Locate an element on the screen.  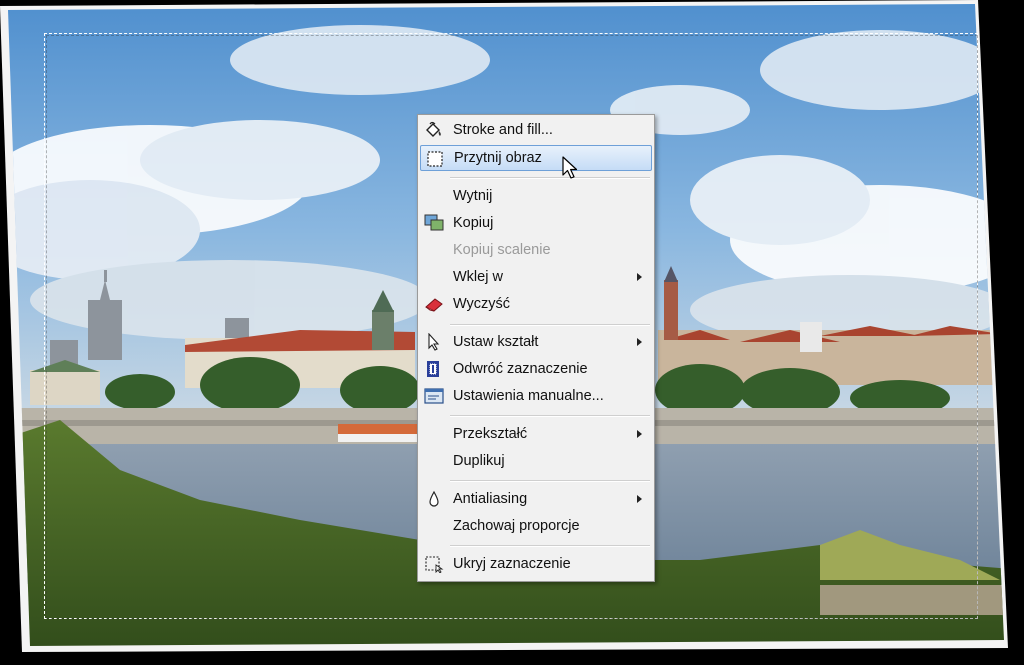
menu-item-antialiasing: Antialiasing is located at coordinates (536, 499).